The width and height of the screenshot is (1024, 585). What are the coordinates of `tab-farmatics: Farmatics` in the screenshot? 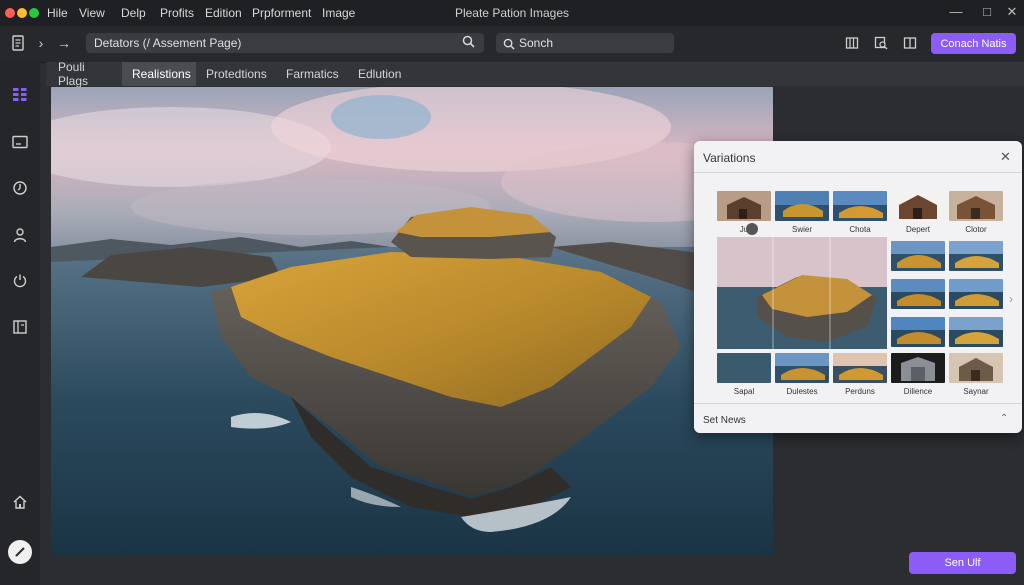 It's located at (312, 74).